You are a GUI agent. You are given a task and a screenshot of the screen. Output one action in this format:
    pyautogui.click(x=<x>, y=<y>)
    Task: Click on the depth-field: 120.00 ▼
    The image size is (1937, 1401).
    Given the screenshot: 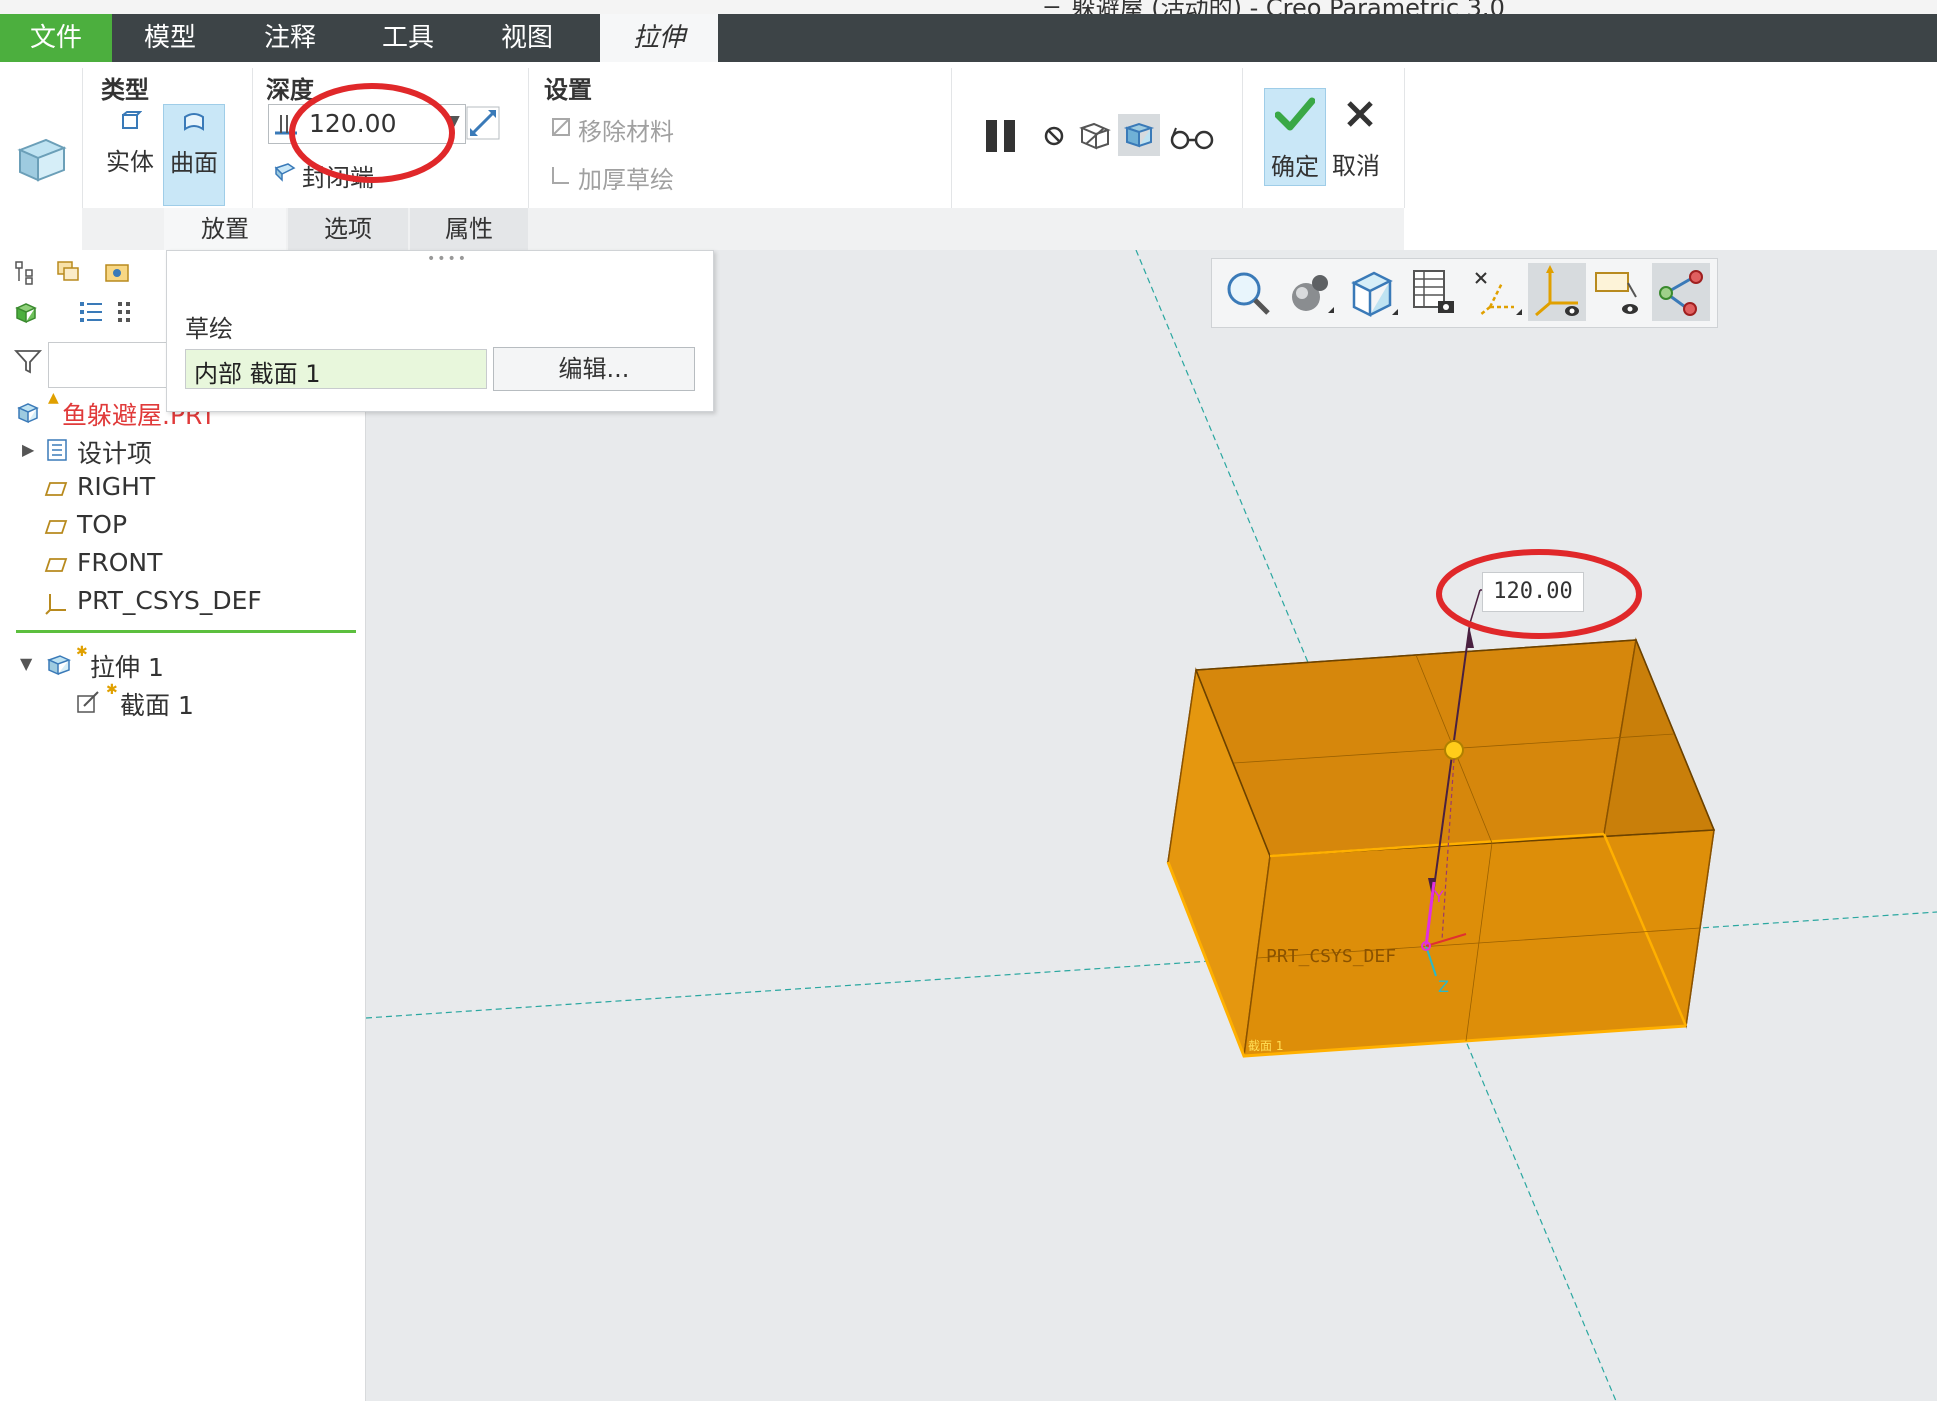 What is the action you would take?
    pyautogui.click(x=367, y=124)
    